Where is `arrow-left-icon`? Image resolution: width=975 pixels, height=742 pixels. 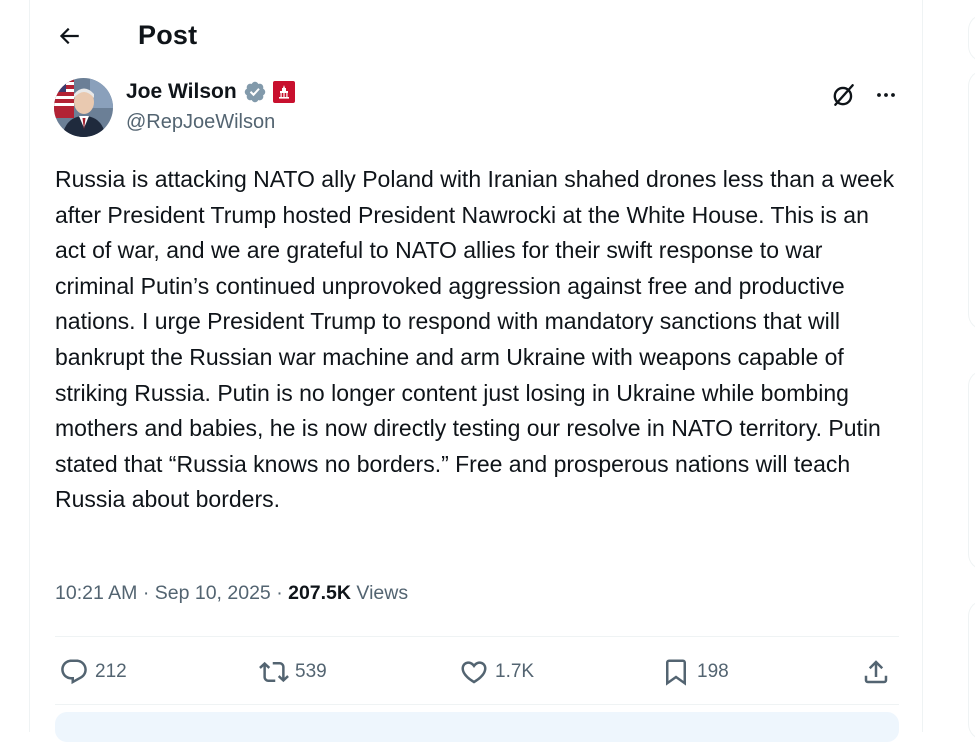 arrow-left-icon is located at coordinates (69, 36).